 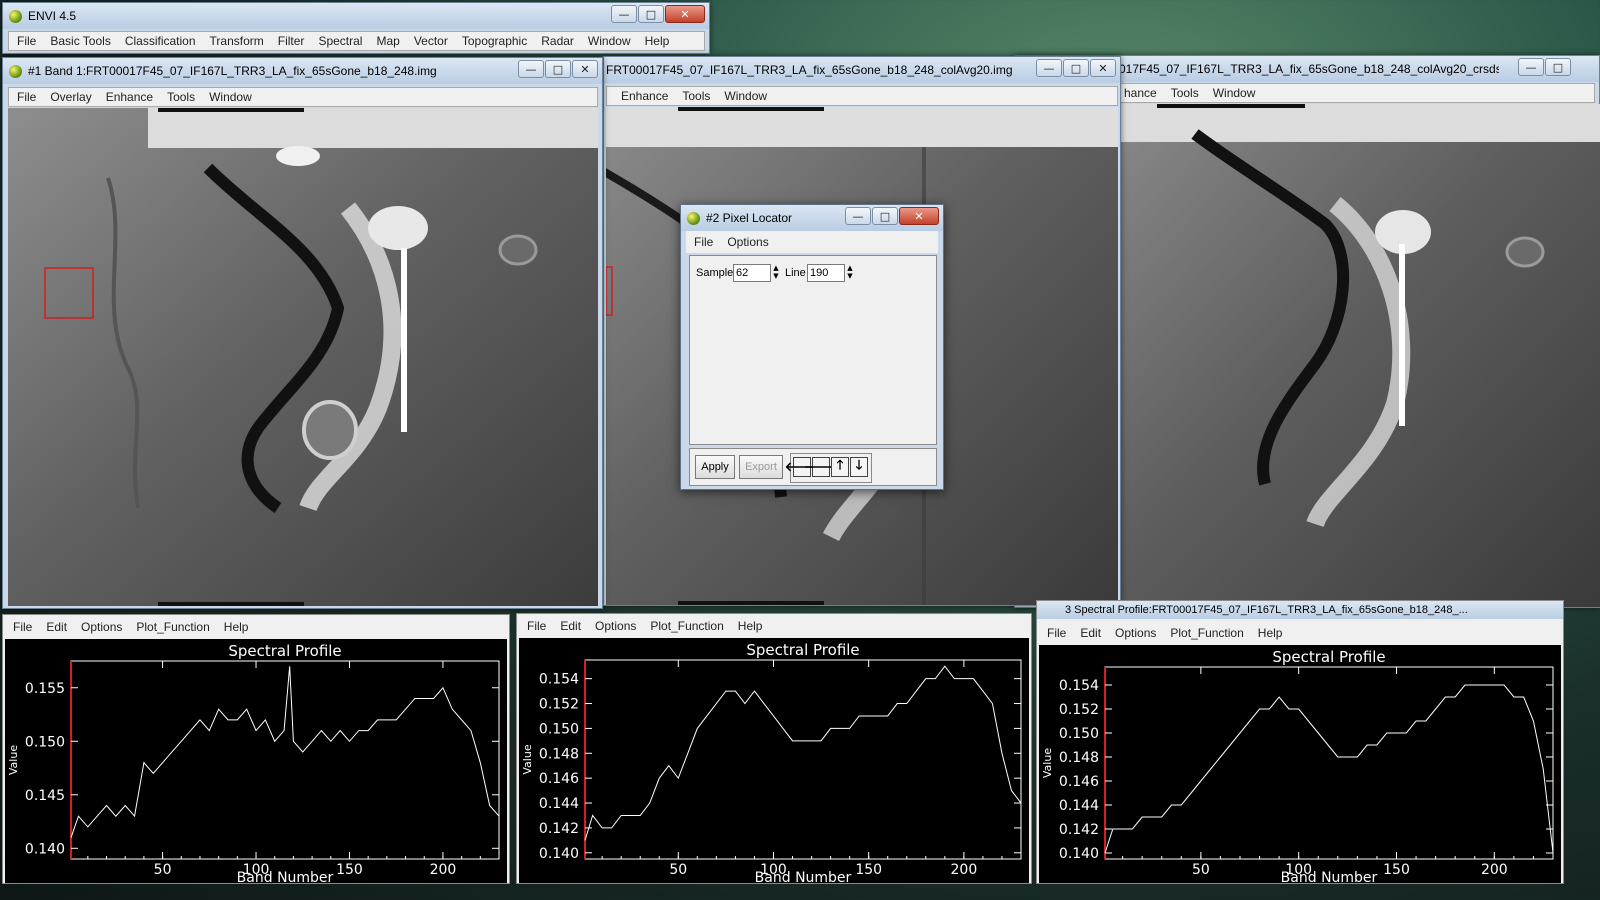 I want to click on display-1-menu-overlay: Overlay, so click(x=70, y=97).